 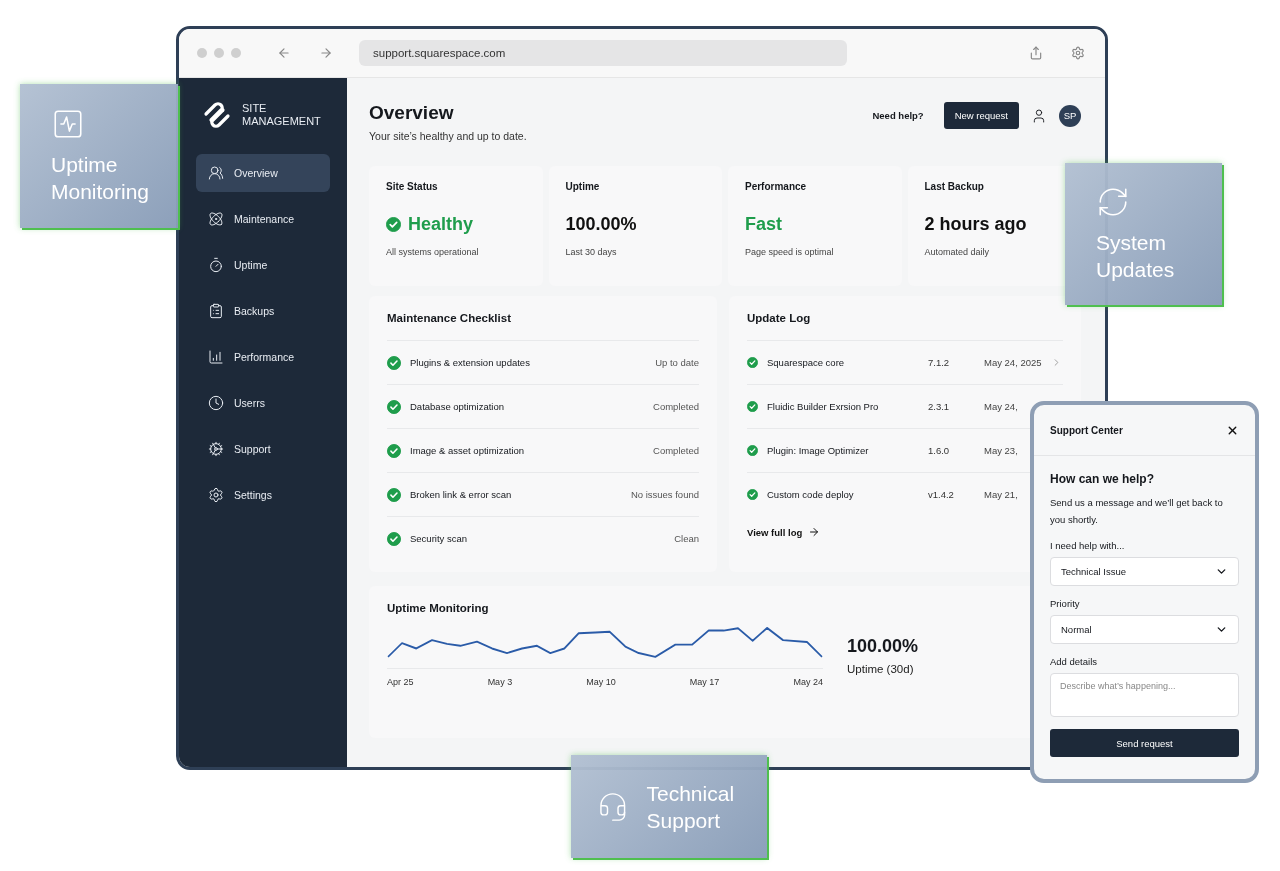 I want to click on settings-button, so click(x=1078, y=53).